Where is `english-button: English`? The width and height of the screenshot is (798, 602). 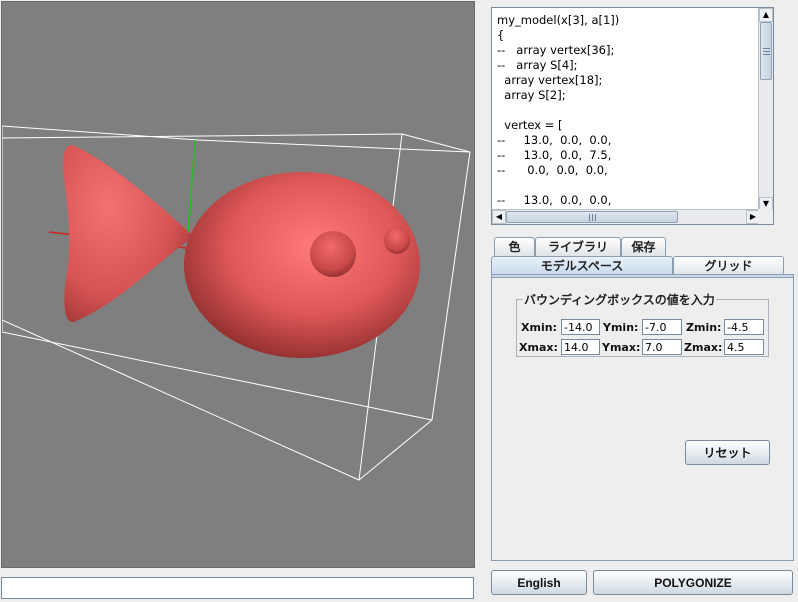 english-button: English is located at coordinates (539, 582).